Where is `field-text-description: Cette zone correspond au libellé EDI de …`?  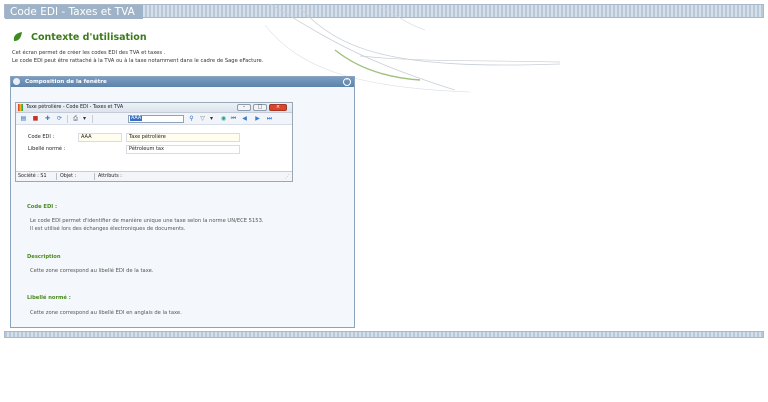
field-text-description: Cette zone correspond au libellé EDI de … is located at coordinates (91, 272).